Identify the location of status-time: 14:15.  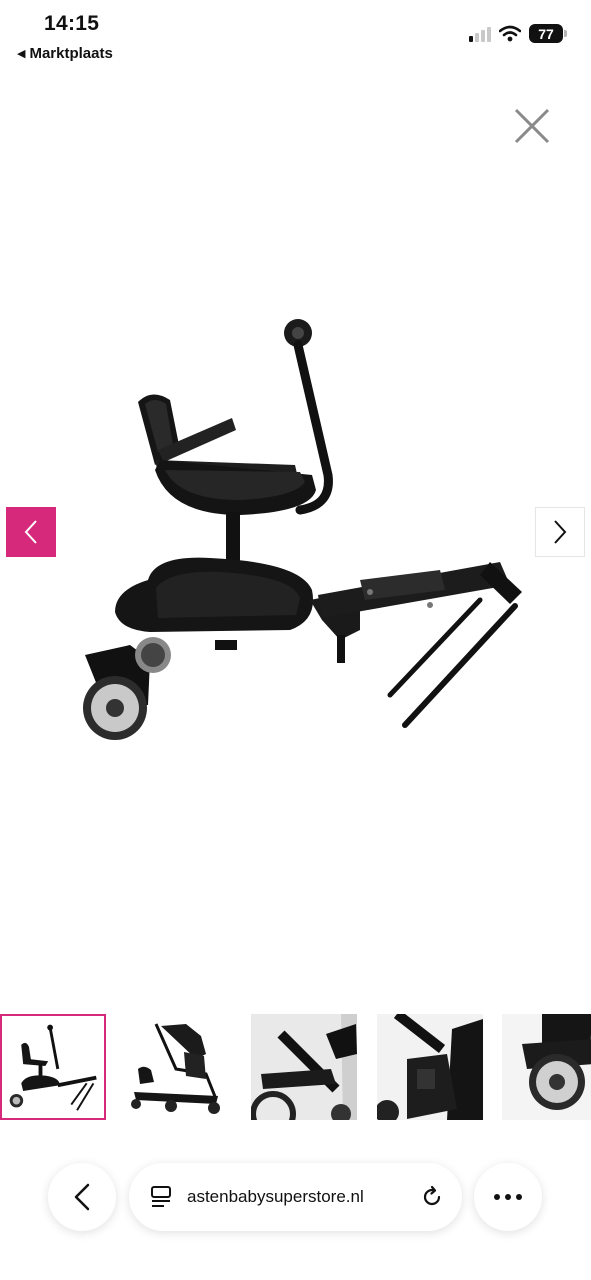
(72, 23).